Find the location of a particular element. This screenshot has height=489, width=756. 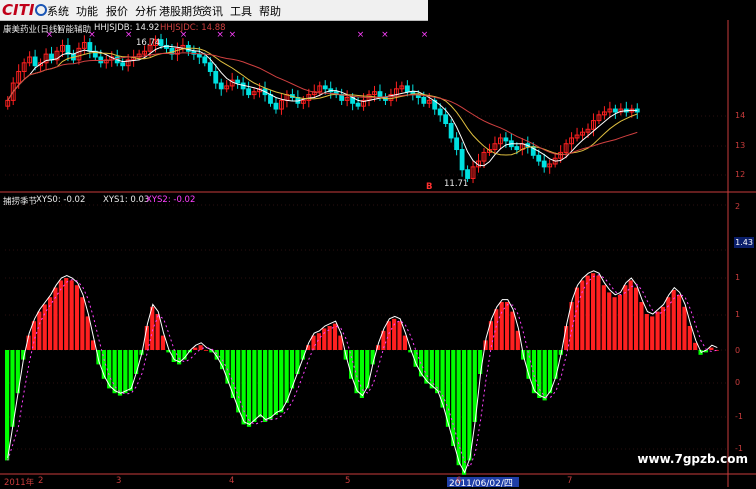

watermark: www.7gpzb.com is located at coordinates (692, 459).